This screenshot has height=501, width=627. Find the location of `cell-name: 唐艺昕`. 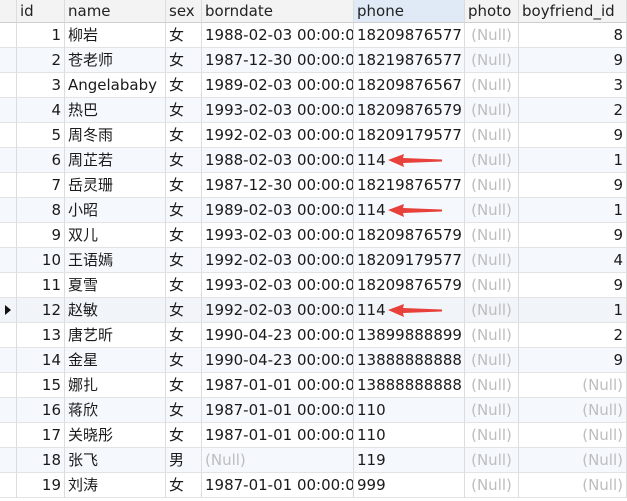

cell-name: 唐艺昕 is located at coordinates (115, 335).